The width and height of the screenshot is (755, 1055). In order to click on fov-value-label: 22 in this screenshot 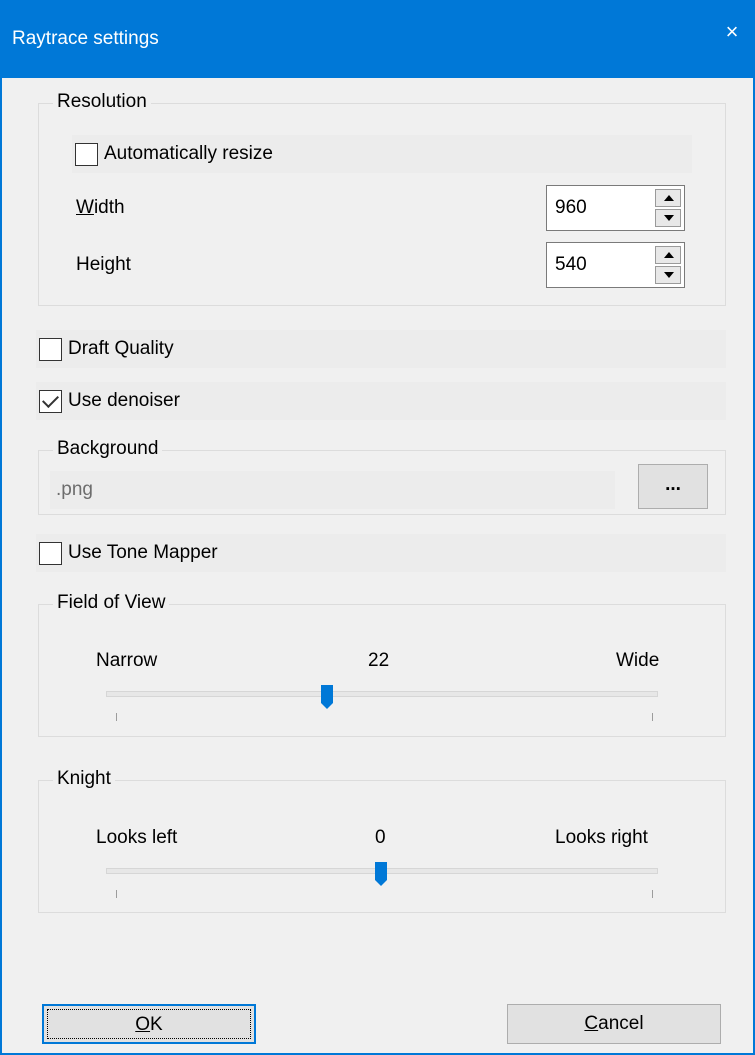, I will do `click(379, 660)`.